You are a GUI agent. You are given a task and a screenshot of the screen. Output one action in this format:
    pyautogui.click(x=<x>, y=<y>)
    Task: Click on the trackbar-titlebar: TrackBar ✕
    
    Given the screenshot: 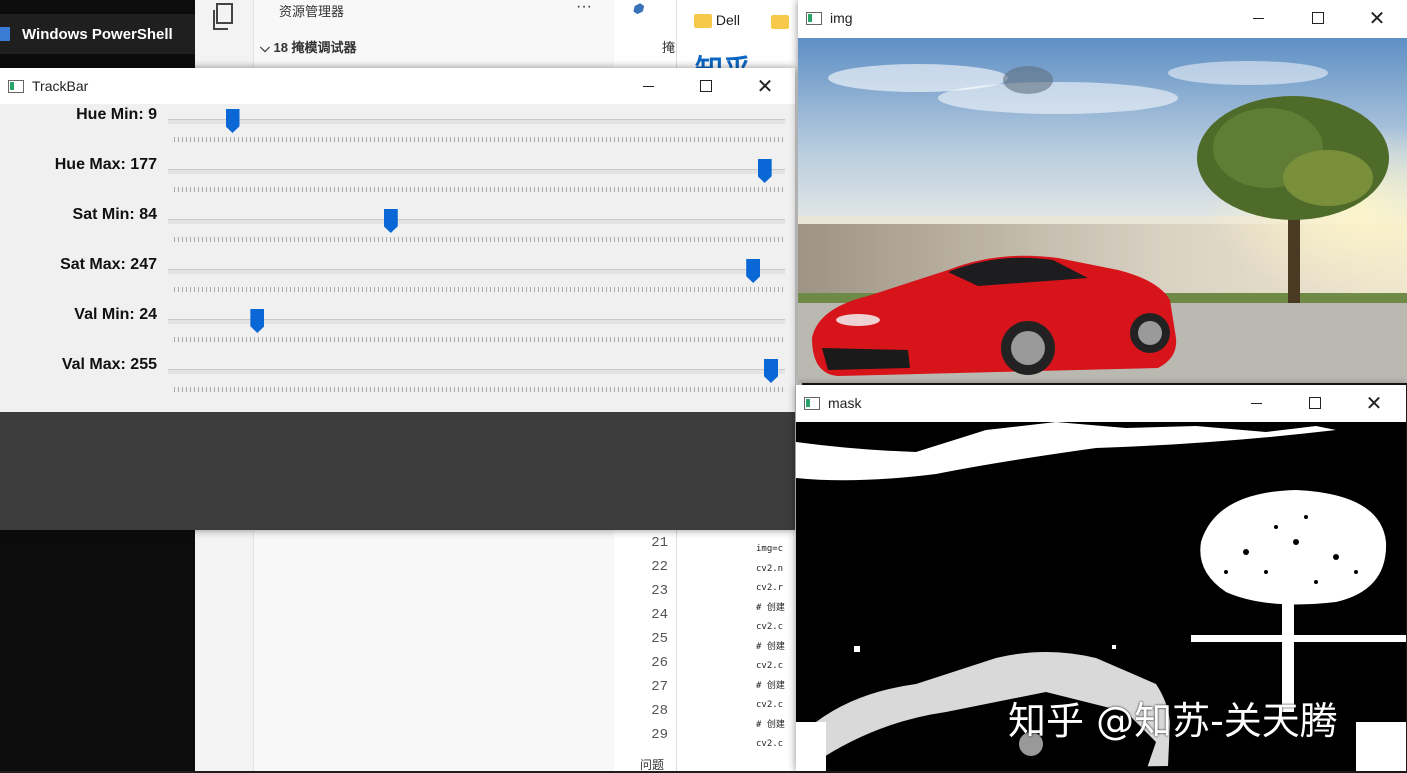 What is the action you would take?
    pyautogui.click(x=397, y=86)
    